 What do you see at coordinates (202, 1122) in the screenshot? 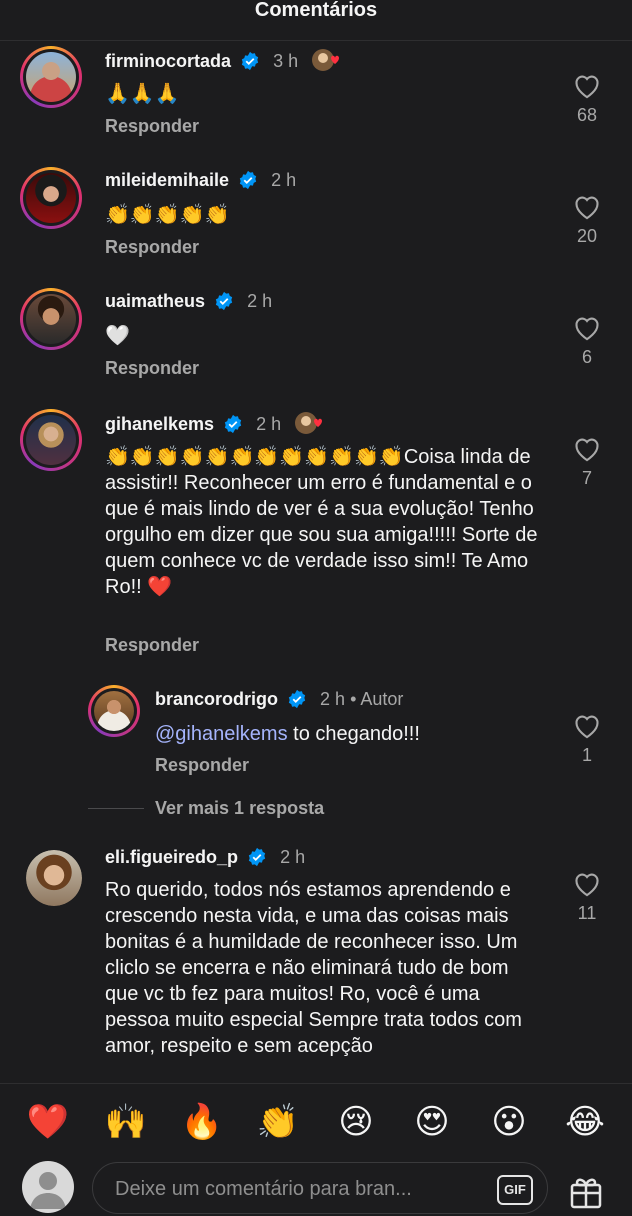
I see `emoji-fire-button: 🔥` at bounding box center [202, 1122].